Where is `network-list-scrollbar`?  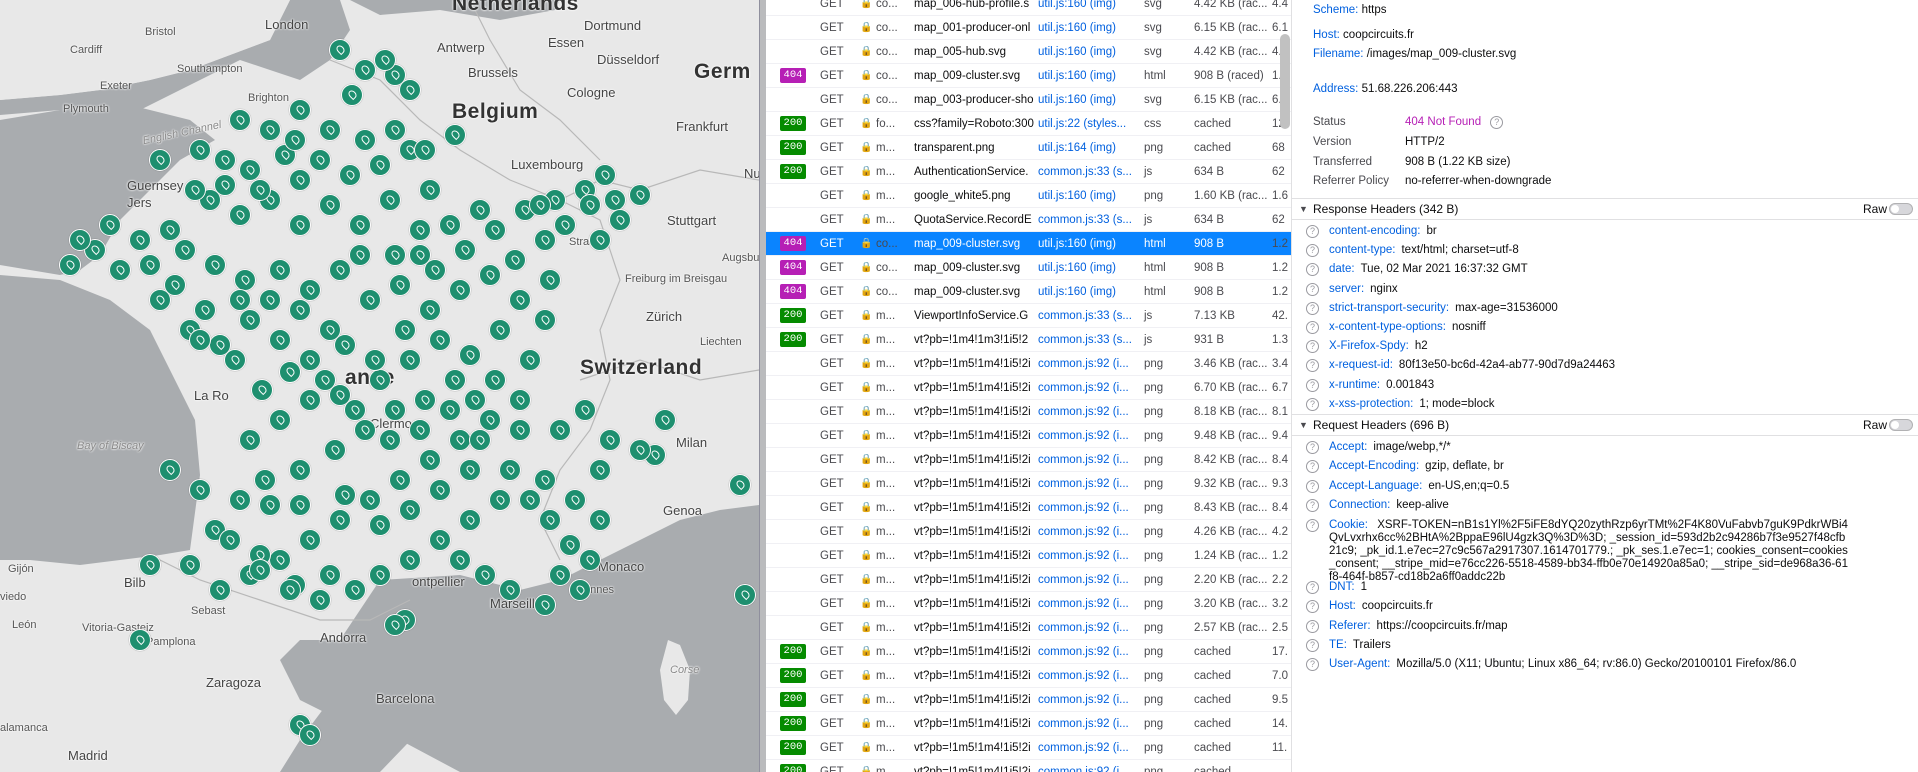
network-list-scrollbar is located at coordinates (1285, 81).